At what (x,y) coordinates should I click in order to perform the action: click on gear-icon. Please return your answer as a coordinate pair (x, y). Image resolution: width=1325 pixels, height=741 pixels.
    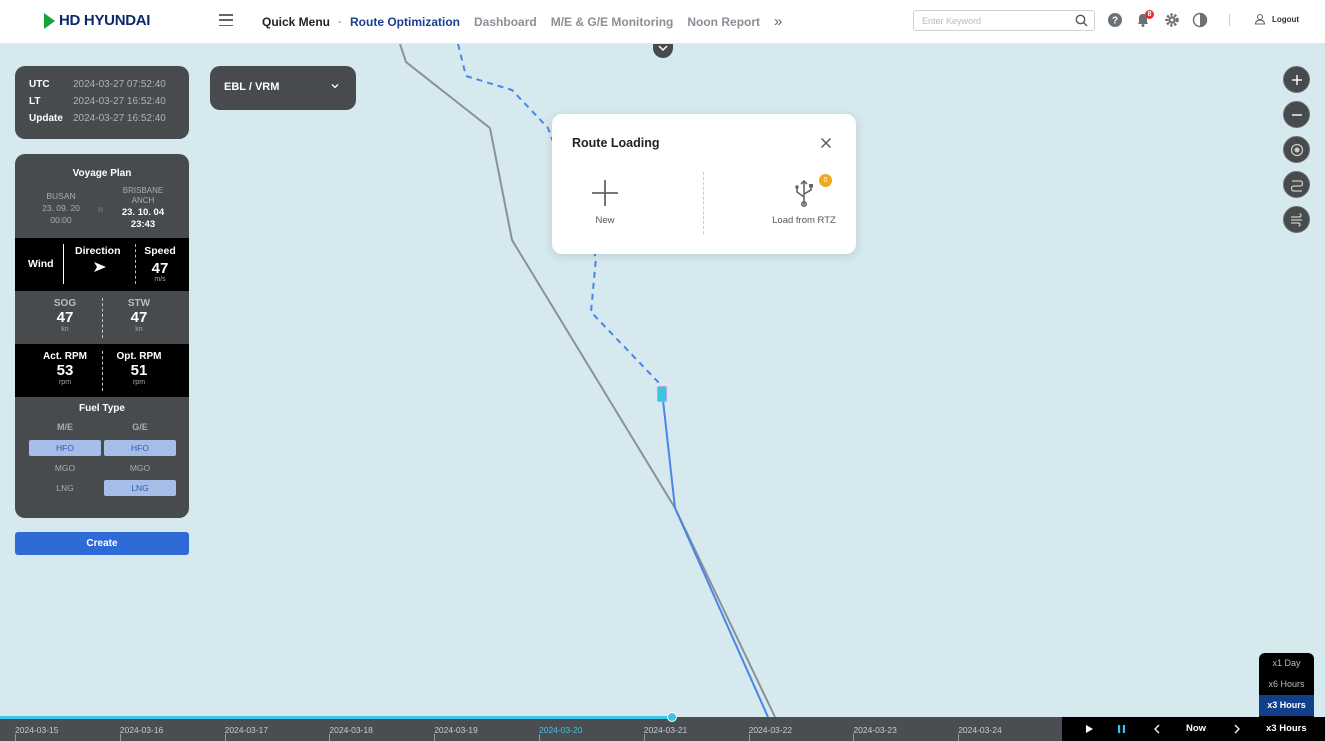
    Looking at the image, I should click on (1172, 20).